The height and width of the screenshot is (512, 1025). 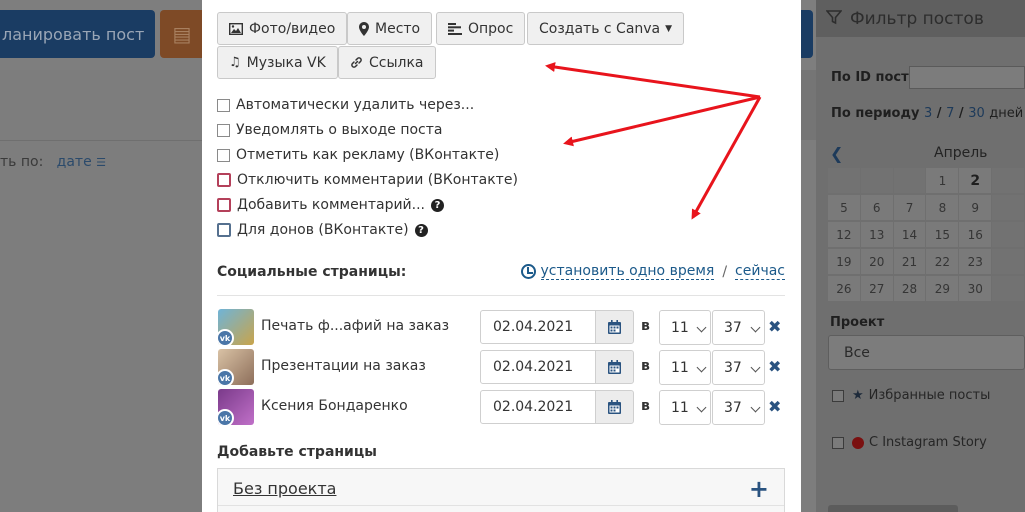 What do you see at coordinates (975, 207) in the screenshot?
I see `calendar-day: 9` at bounding box center [975, 207].